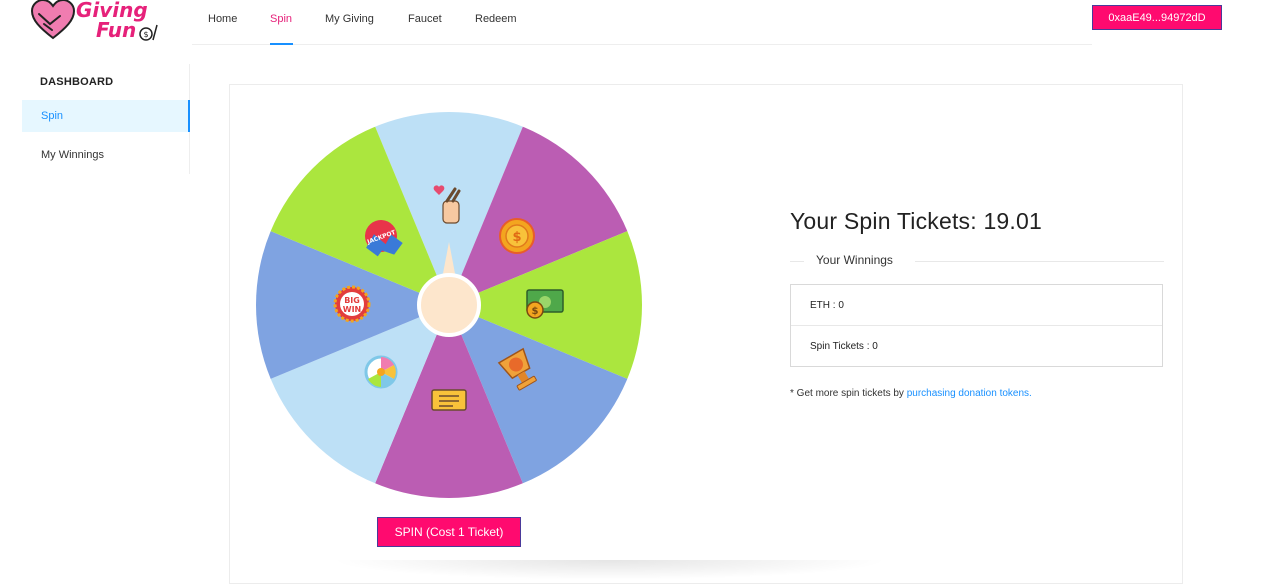  I want to click on nav-redeem: Redeem, so click(496, 19).